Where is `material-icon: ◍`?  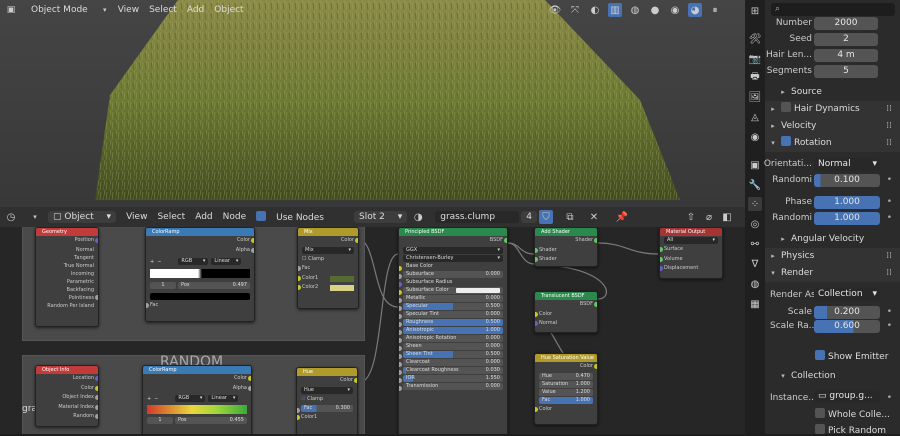 material-icon: ◍ is located at coordinates (755, 284).